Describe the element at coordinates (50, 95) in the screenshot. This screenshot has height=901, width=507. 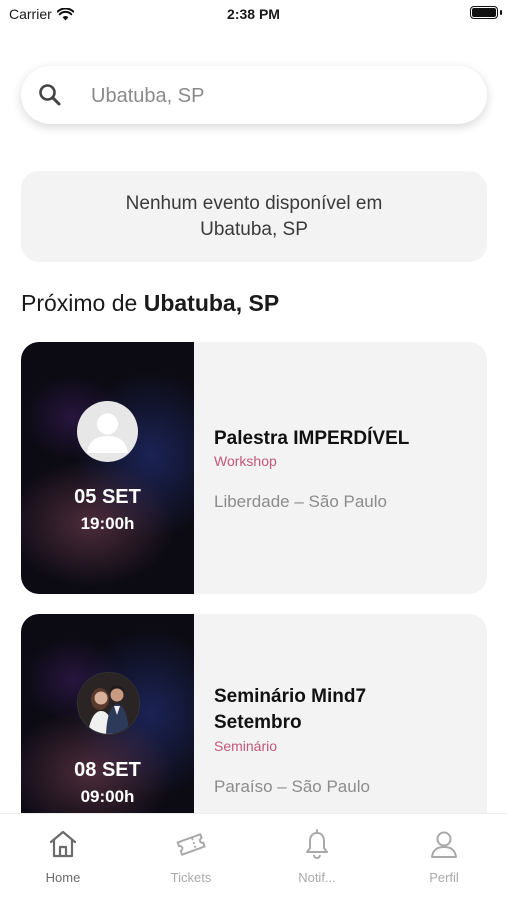
I see `search-icon` at that location.